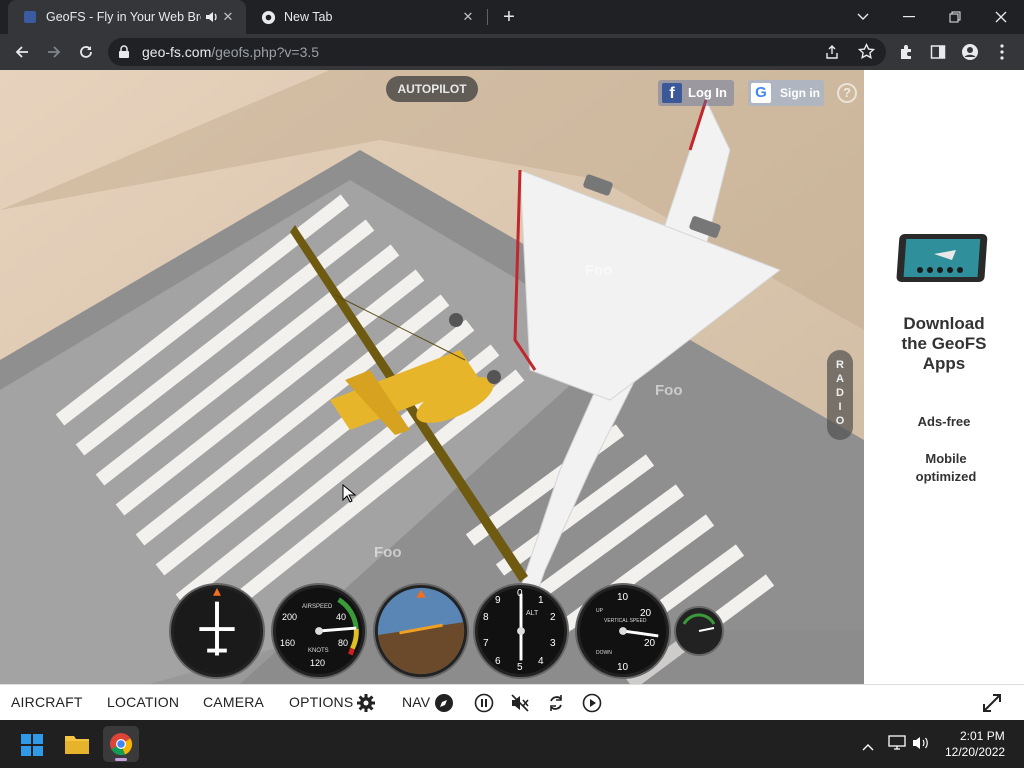  What do you see at coordinates (847, 93) in the screenshot?
I see `help-question-icon: ?` at bounding box center [847, 93].